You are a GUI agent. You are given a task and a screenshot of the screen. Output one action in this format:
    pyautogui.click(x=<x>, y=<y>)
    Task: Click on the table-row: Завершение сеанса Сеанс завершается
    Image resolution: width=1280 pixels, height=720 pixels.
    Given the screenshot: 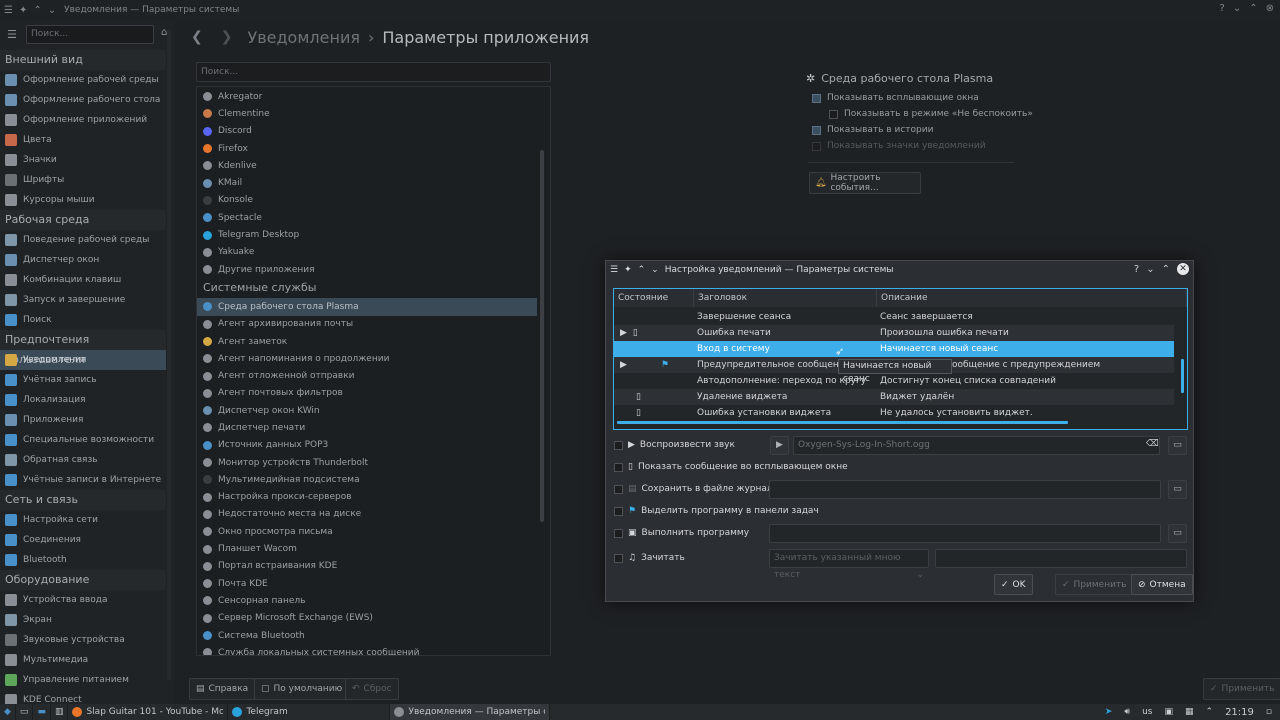 What is the action you would take?
    pyautogui.click(x=894, y=317)
    